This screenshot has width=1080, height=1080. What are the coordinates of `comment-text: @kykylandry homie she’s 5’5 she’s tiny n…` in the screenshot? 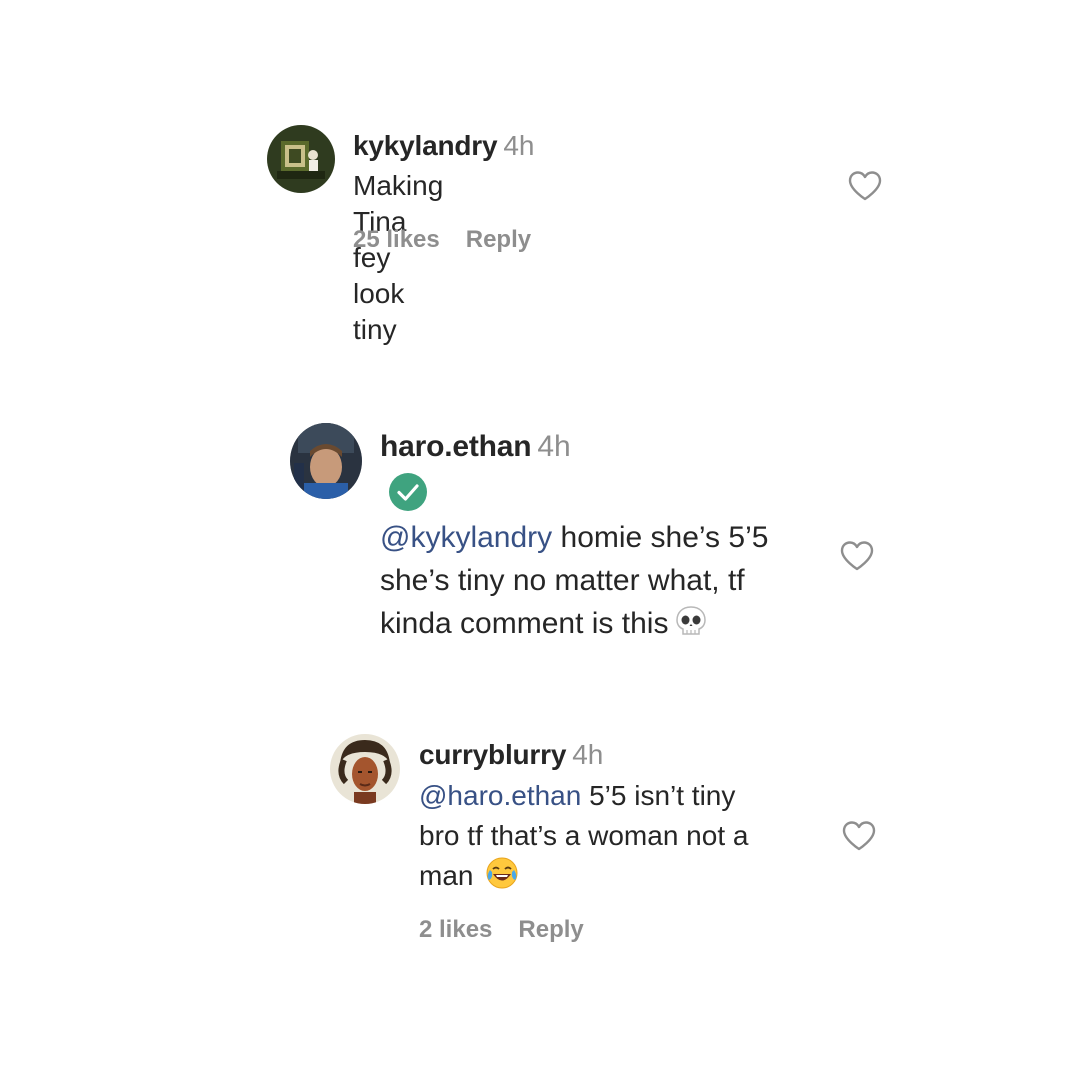 It's located at (610, 583).